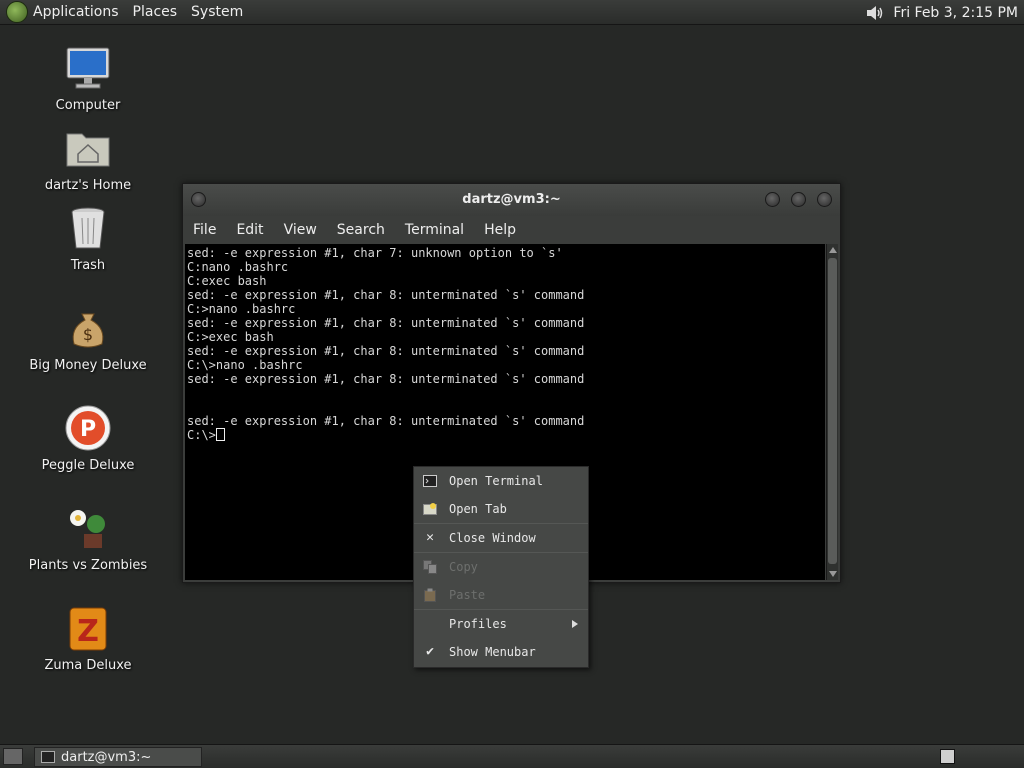 This screenshot has height=768, width=1024. Describe the element at coordinates (230, 337) in the screenshot. I see `terminal-line: C:>exec bash` at that location.